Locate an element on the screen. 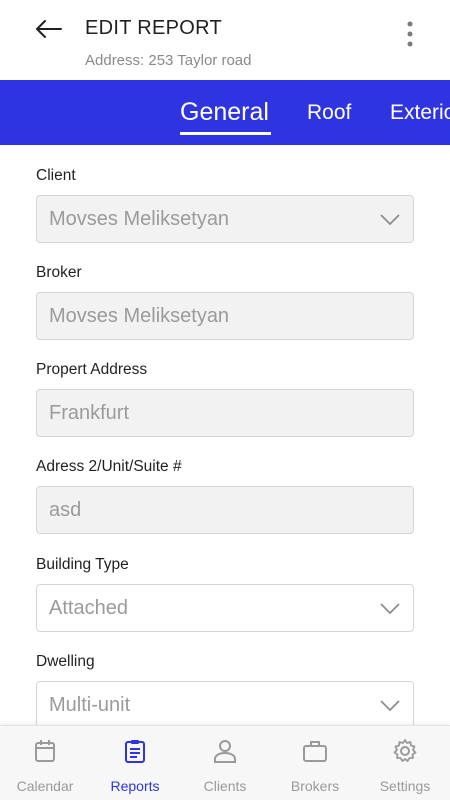 The height and width of the screenshot is (800, 450). arrow-left-icon is located at coordinates (49, 29).